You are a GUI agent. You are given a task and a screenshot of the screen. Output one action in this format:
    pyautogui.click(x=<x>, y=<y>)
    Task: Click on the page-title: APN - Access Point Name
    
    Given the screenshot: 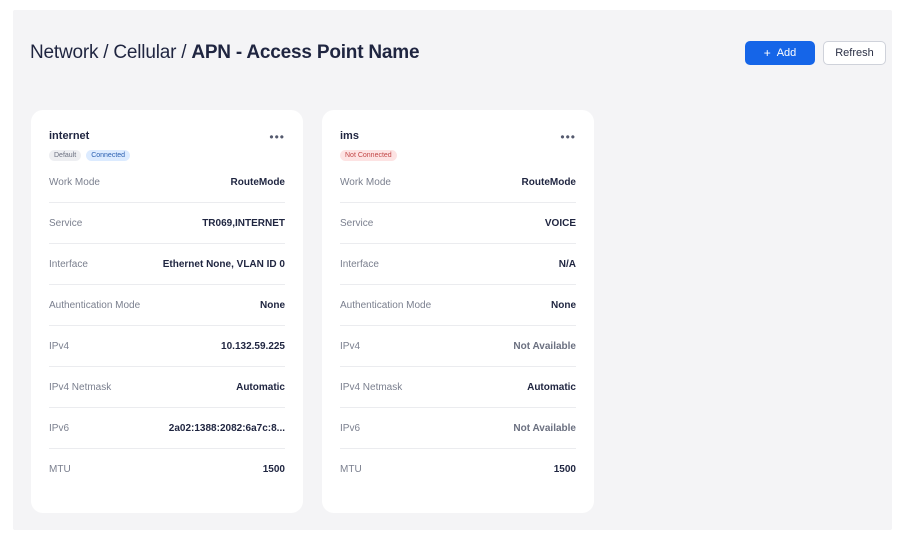 What is the action you would take?
    pyautogui.click(x=305, y=52)
    